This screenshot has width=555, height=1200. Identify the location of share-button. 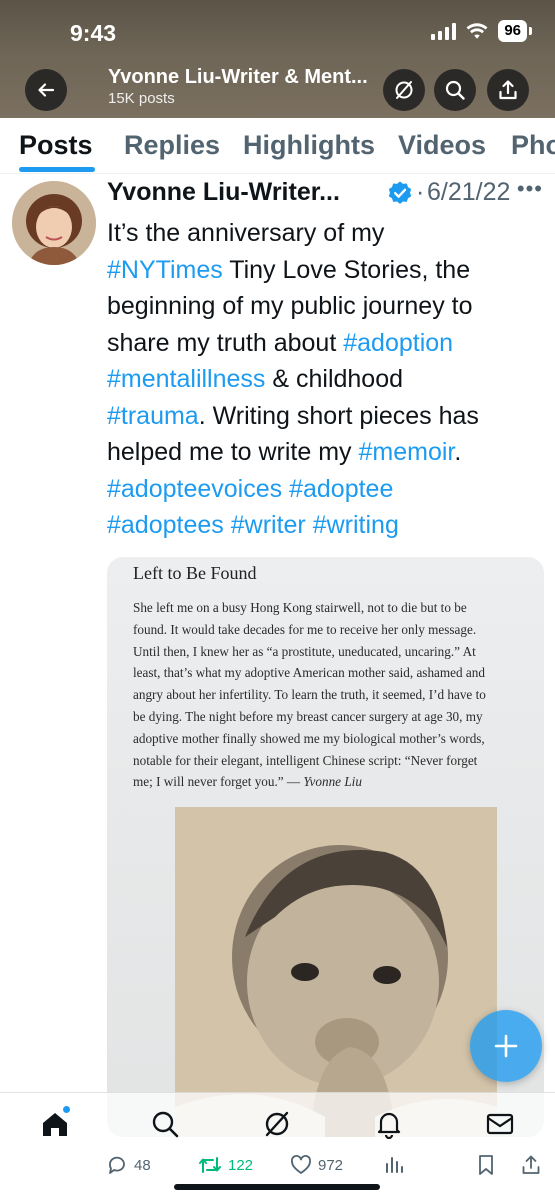
(508, 90).